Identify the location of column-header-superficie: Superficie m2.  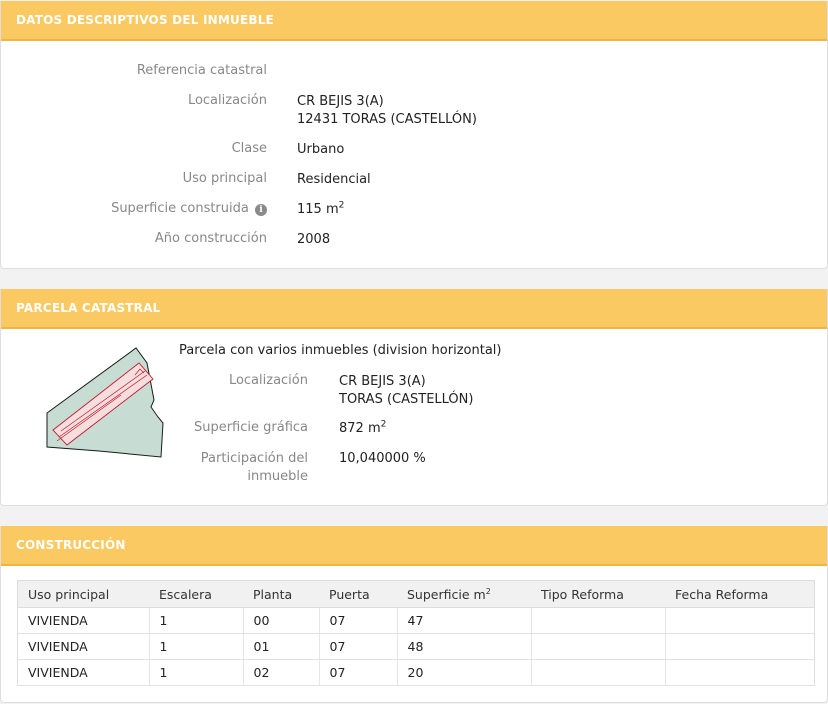
(464, 594).